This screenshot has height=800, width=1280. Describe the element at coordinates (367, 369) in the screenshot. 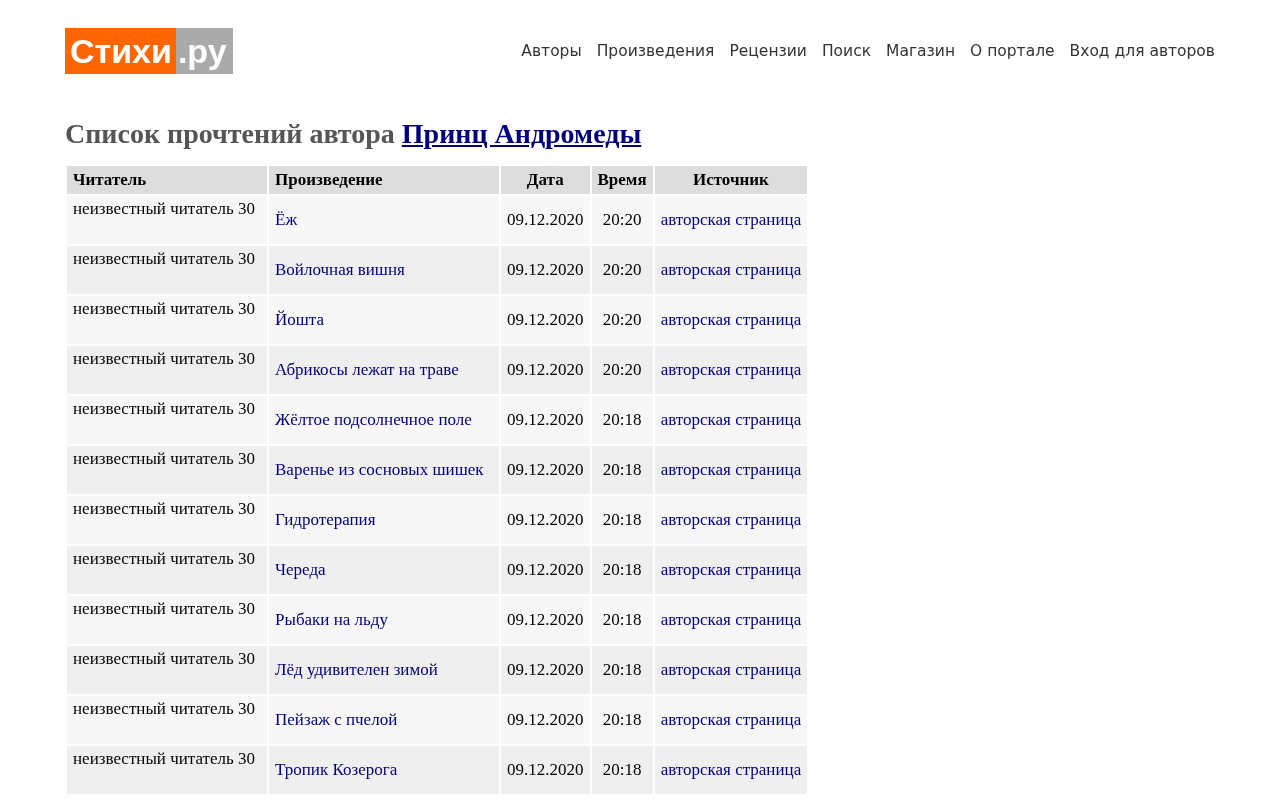

I see `work-link: Абрикосы лежат на траве` at that location.